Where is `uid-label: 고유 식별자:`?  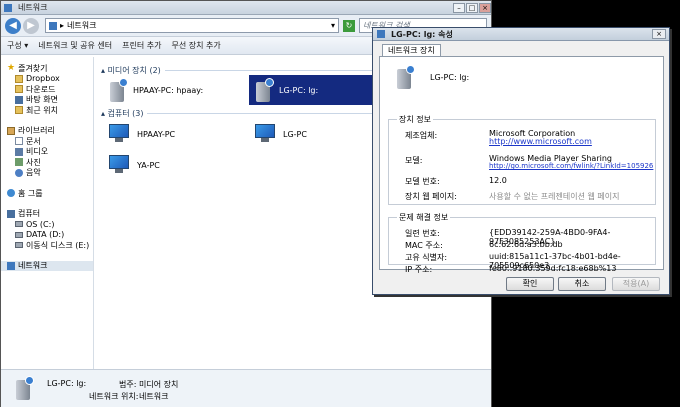 uid-label: 고유 식별자: is located at coordinates (426, 257).